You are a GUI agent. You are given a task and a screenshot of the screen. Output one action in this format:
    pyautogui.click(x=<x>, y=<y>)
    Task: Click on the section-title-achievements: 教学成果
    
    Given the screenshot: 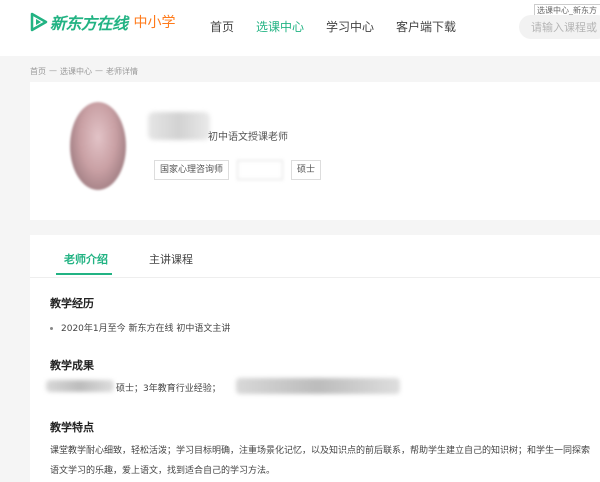 What is the action you would take?
    pyautogui.click(x=72, y=365)
    